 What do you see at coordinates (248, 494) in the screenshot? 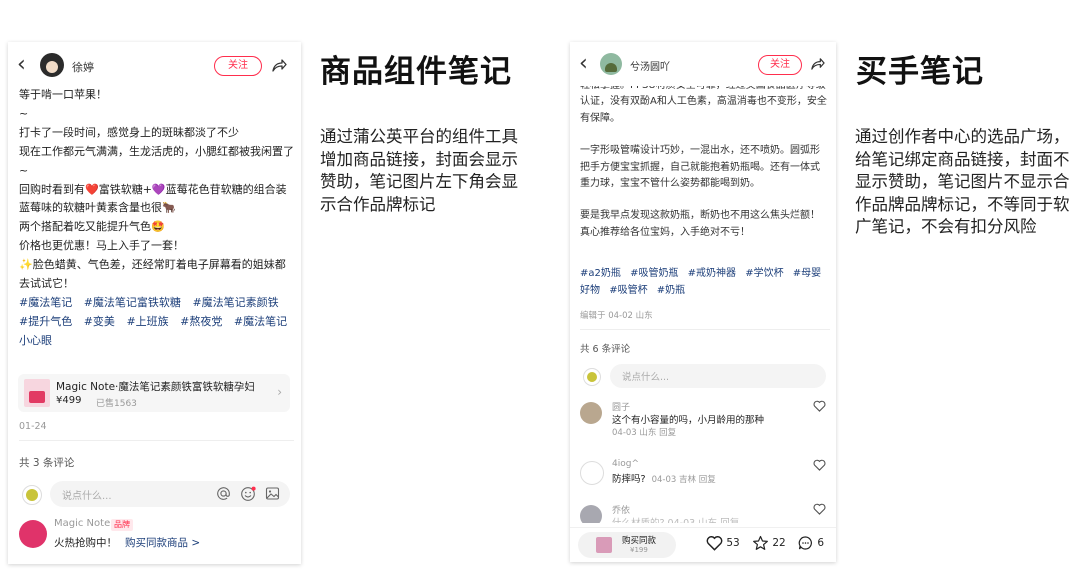
I see `emoji-icon` at bounding box center [248, 494].